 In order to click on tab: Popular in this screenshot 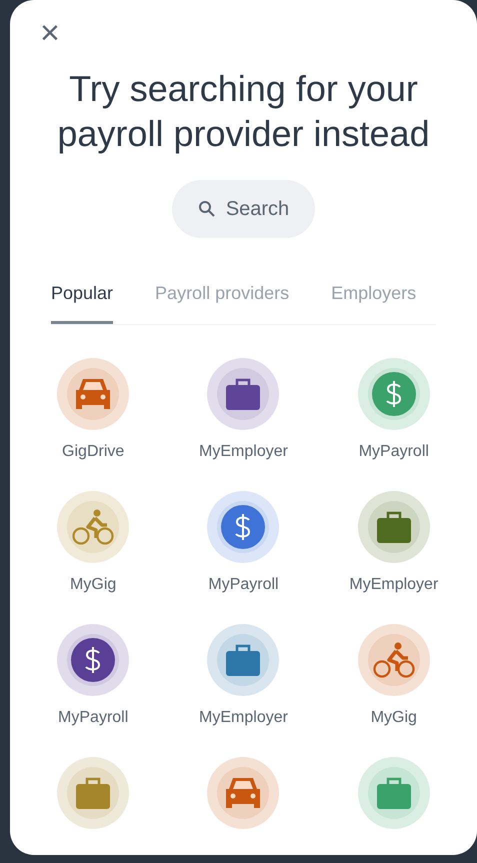, I will do `click(82, 302)`.